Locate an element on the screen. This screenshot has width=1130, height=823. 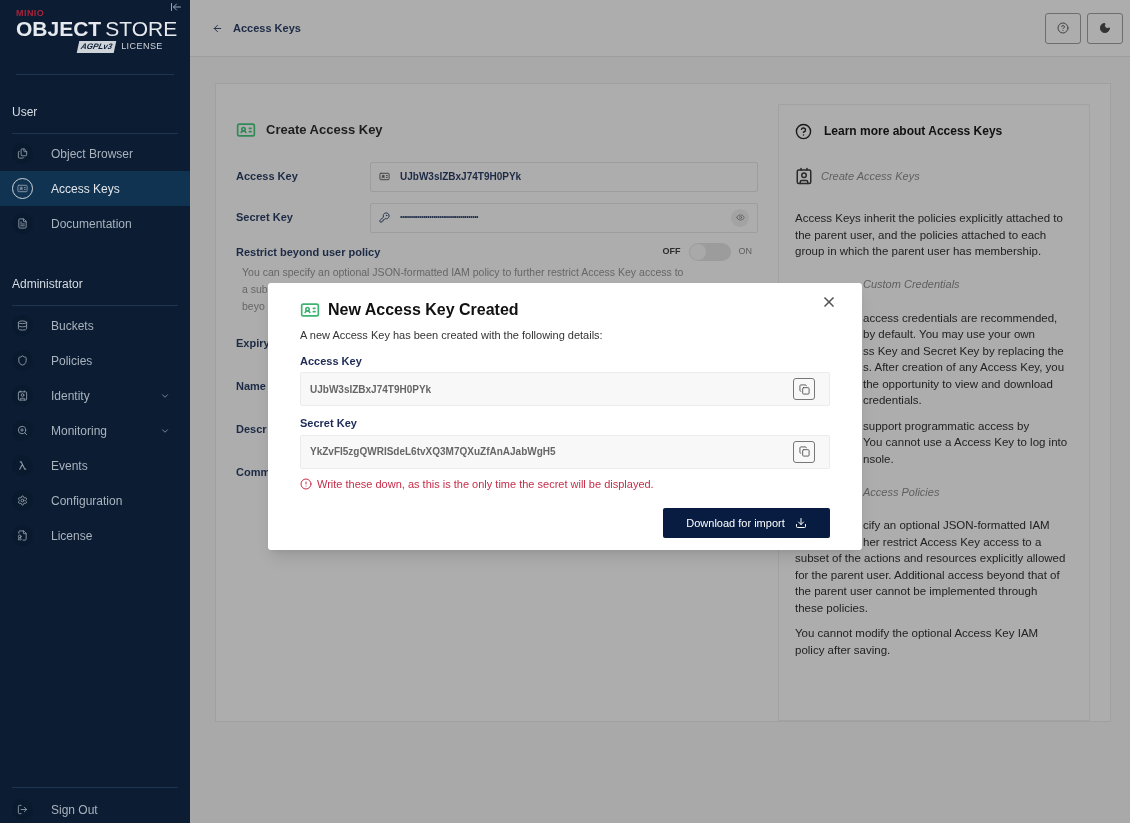
help-text: support programmatic access by is located at coordinates (946, 426).